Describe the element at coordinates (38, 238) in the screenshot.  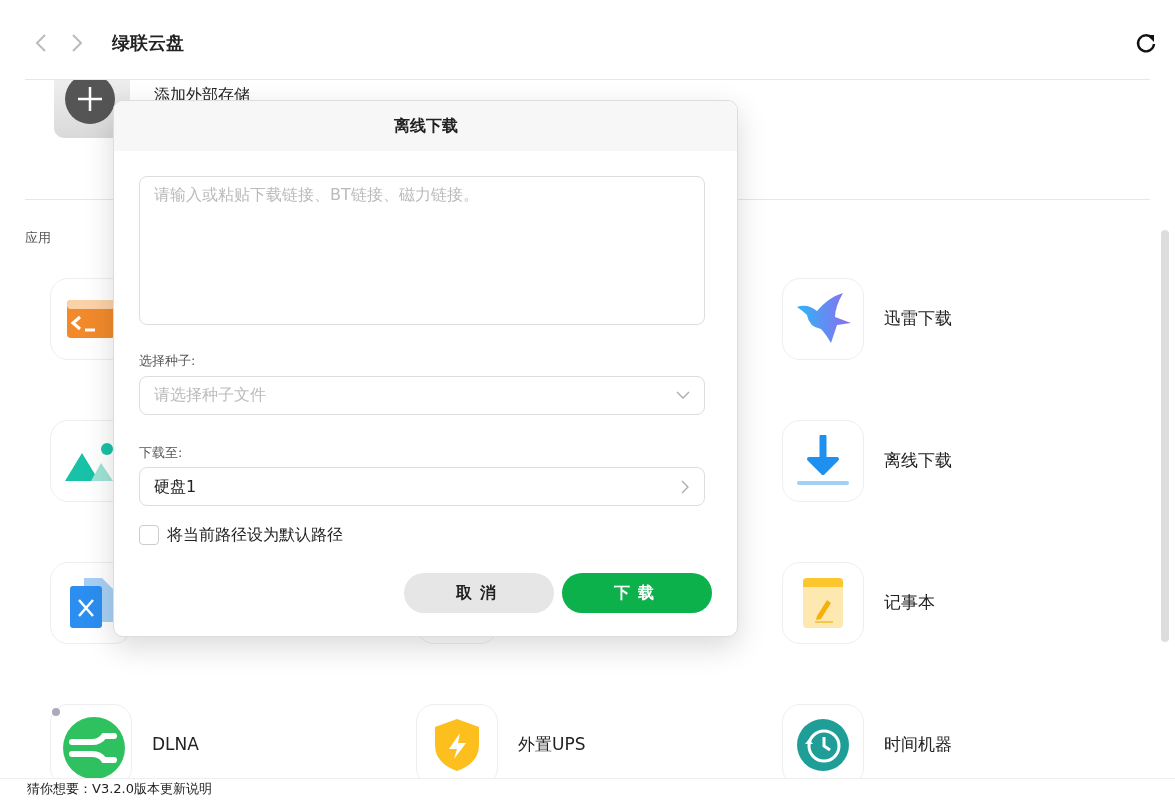
I see `section-label: 应用` at that location.